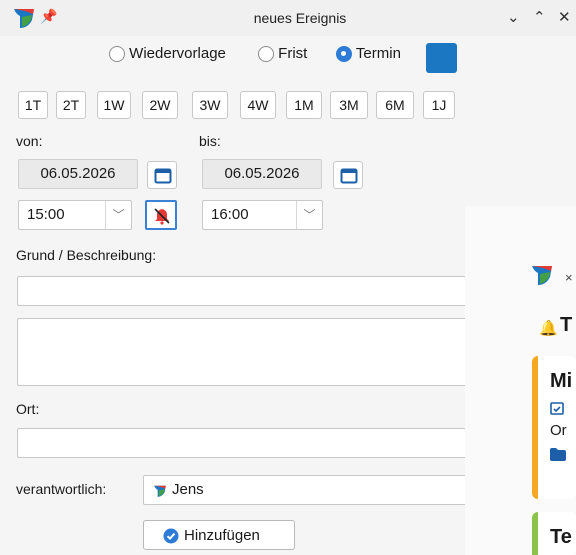  What do you see at coordinates (78, 174) in the screenshot?
I see `from-date-field: 06.05.2026` at bounding box center [78, 174].